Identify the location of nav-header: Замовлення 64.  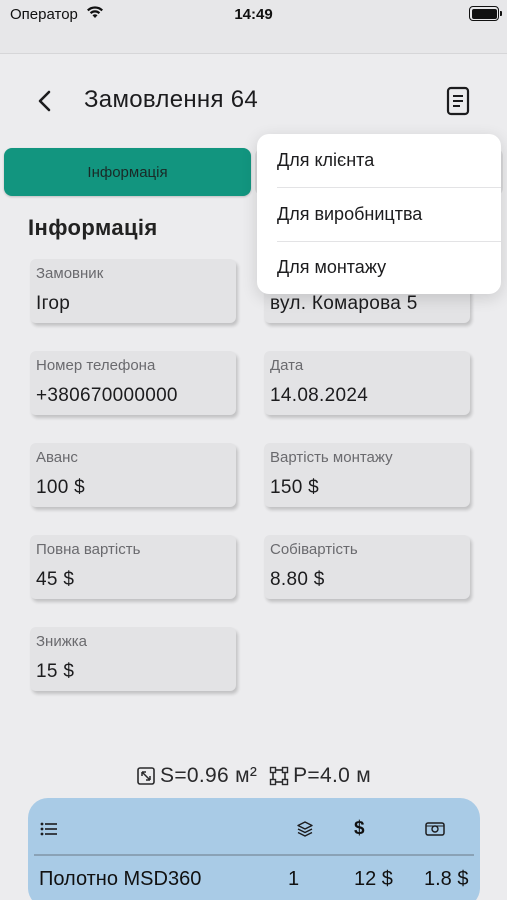
(253, 100).